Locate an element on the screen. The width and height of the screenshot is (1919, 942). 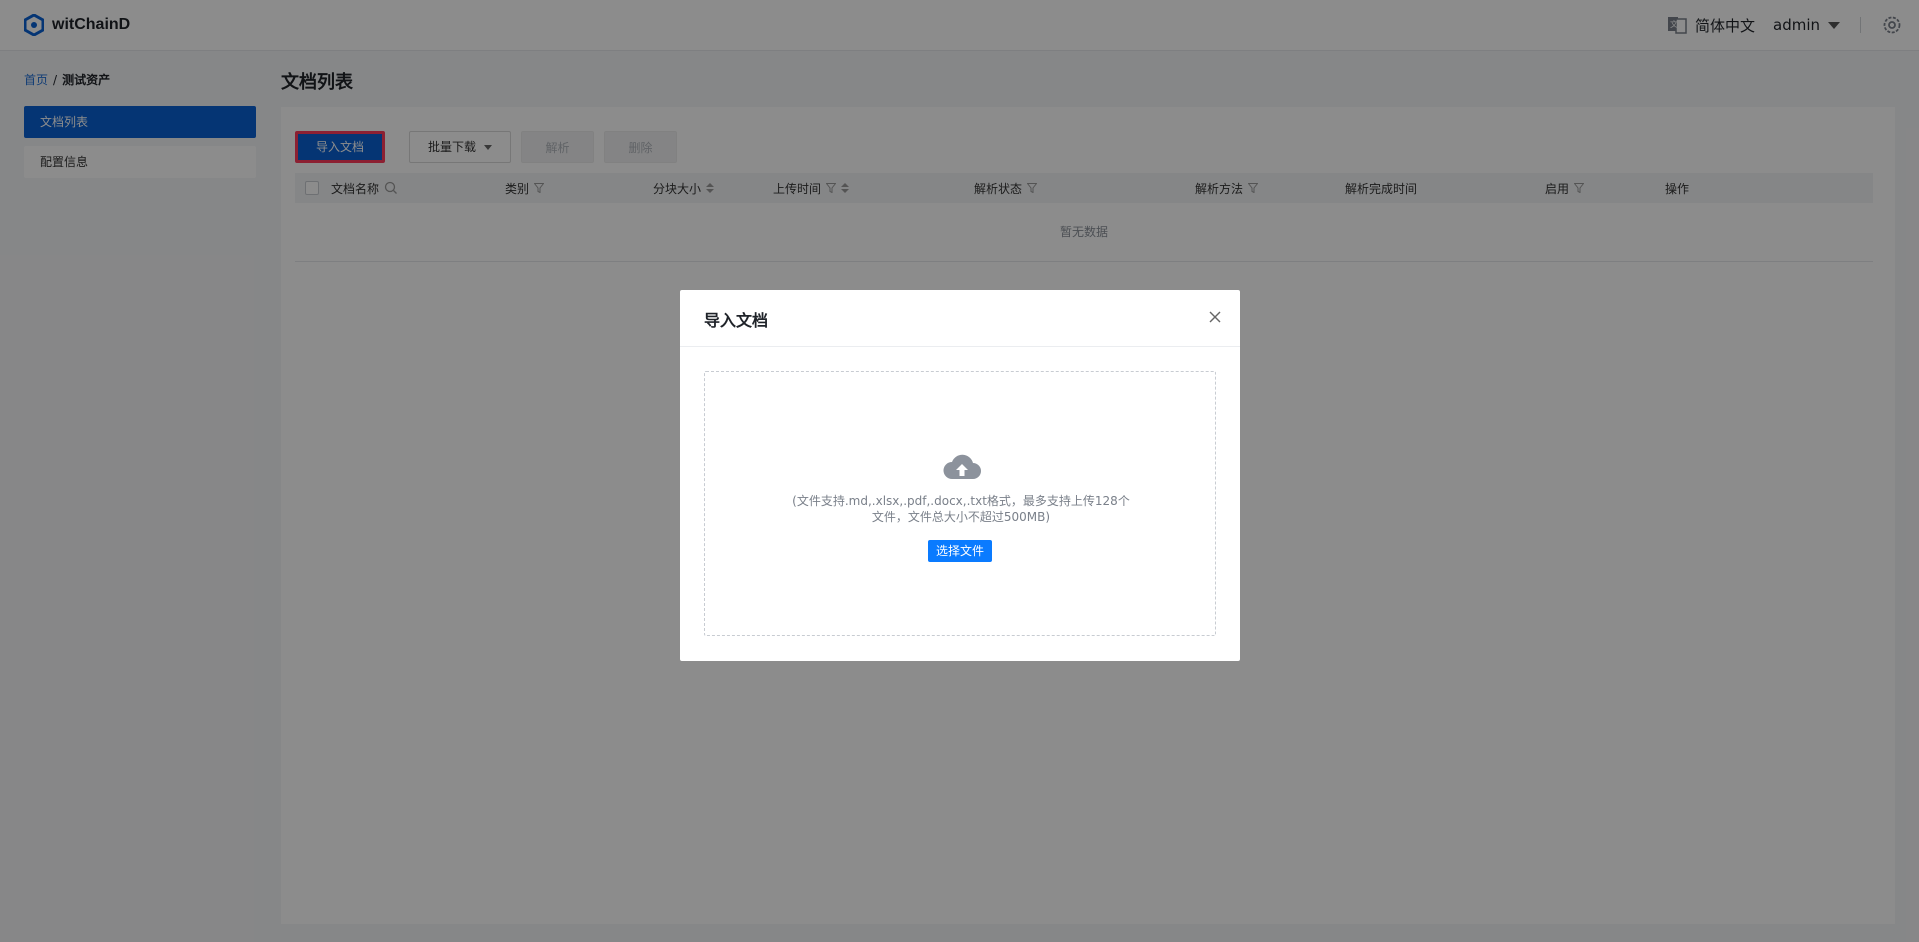
cloud-upload-icon is located at coordinates (962, 466).